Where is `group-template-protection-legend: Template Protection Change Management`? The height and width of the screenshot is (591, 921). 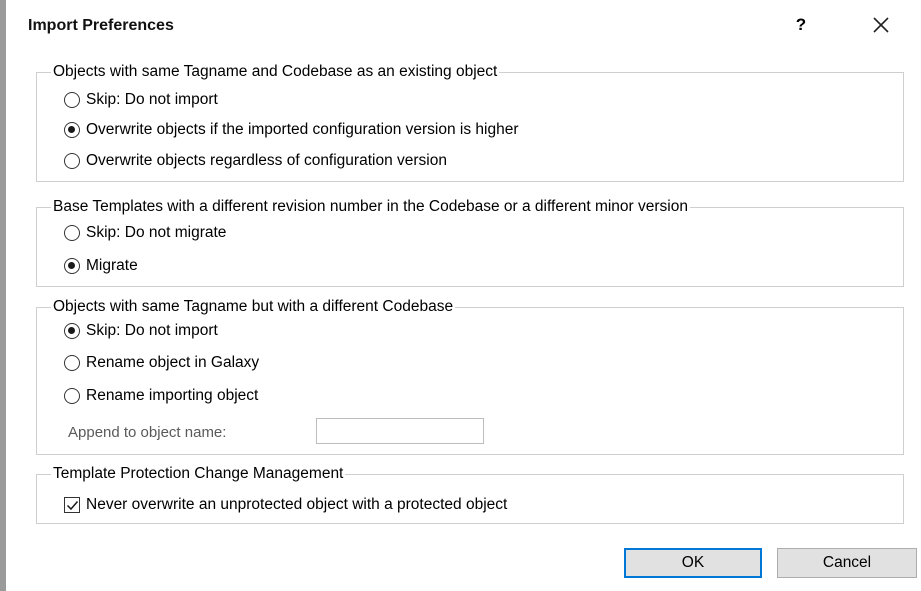
group-template-protection-legend: Template Protection Change Management is located at coordinates (198, 474).